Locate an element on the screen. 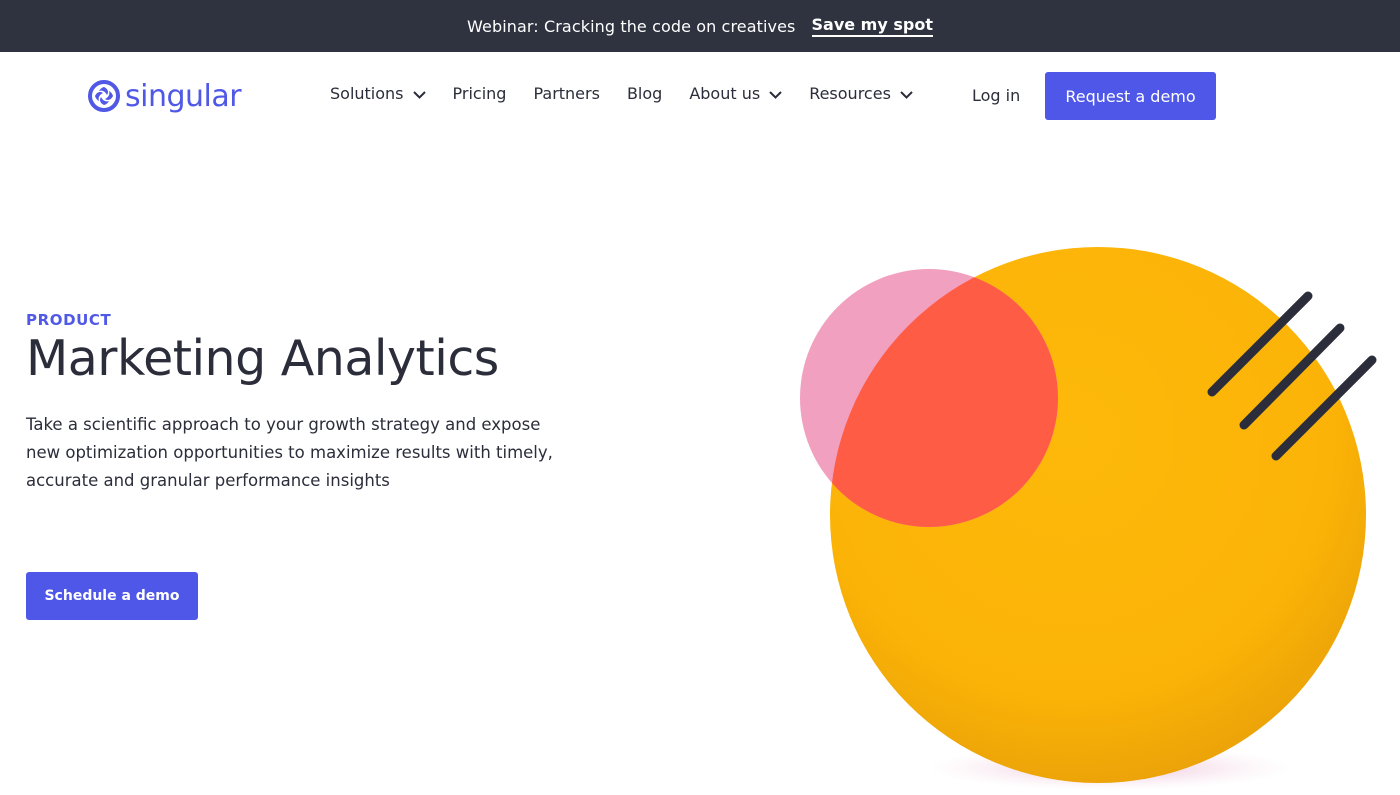 The width and height of the screenshot is (1400, 795). singular-logo: singular is located at coordinates (164, 96).